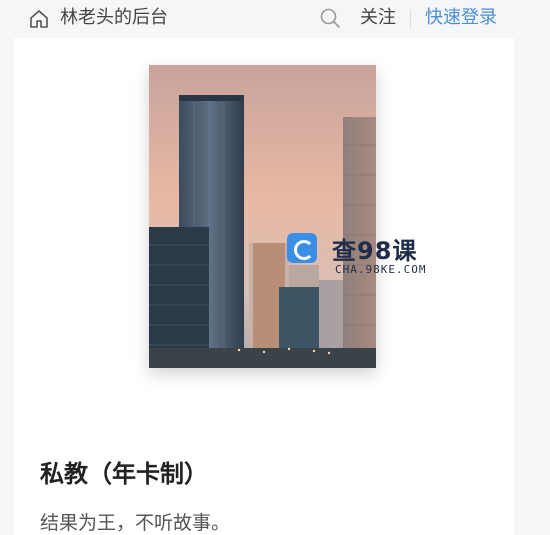 Image resolution: width=550 pixels, height=535 pixels. I want to click on product-title: 私教（年卡制）, so click(124, 474).